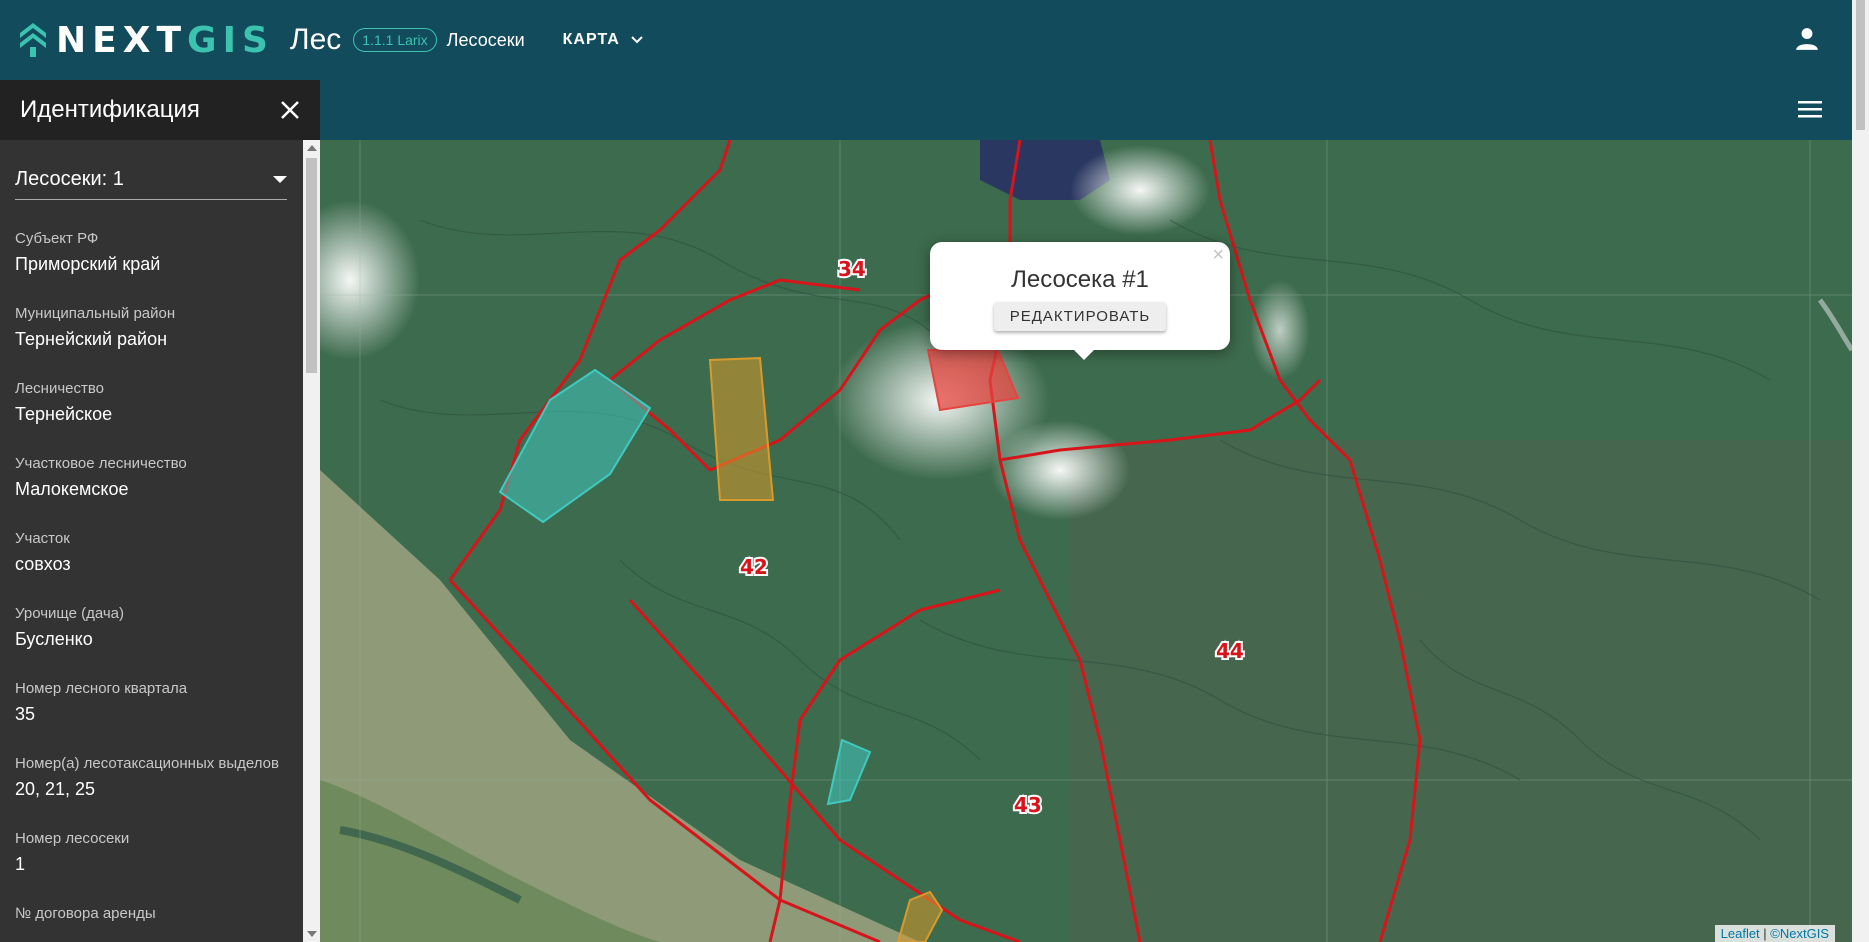 The height and width of the screenshot is (942, 1869). Describe the element at coordinates (151, 250) in the screenshot. I see `field-subject: Субъект РФ Приморский край` at that location.